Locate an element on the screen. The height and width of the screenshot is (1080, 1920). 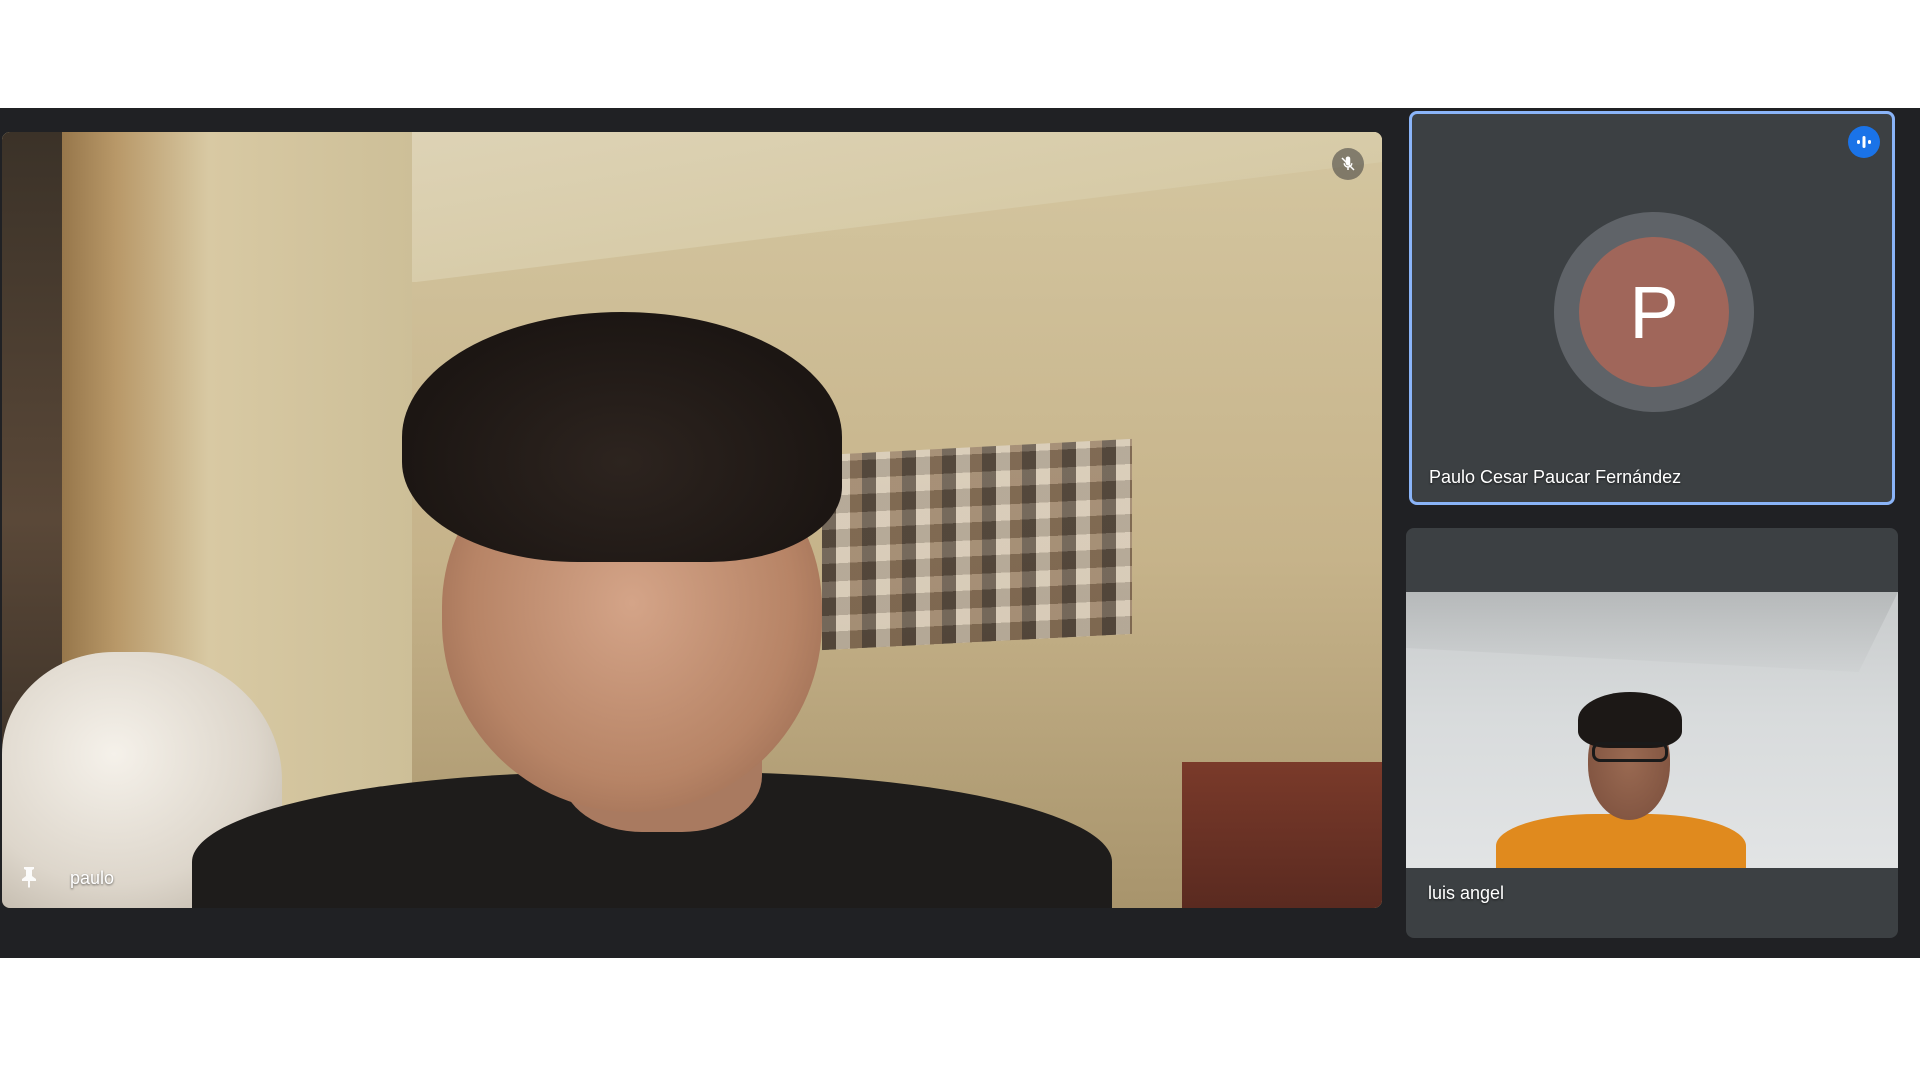
participant-tile-avatar: P Paulo Cesar Paucar Fernández is located at coordinates (1652, 308).